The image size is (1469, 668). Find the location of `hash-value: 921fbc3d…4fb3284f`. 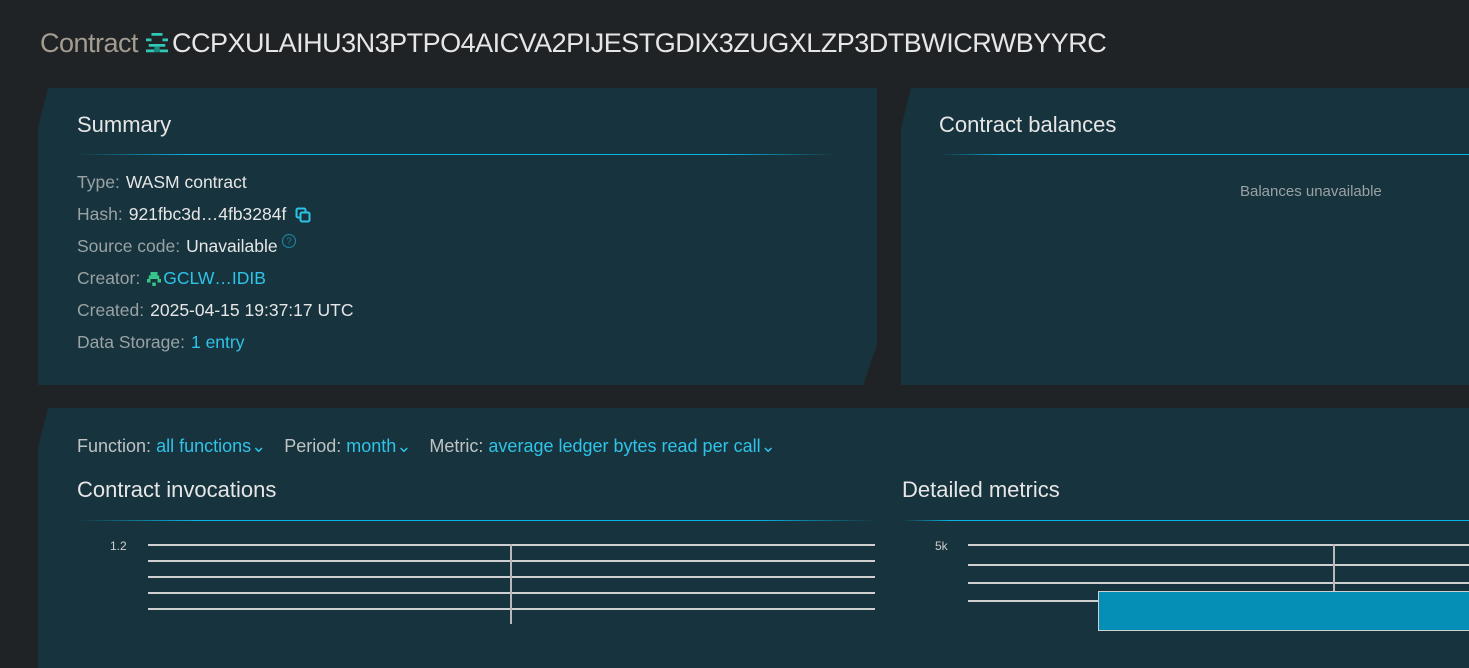

hash-value: 921fbc3d…4fb3284f is located at coordinates (207, 214).